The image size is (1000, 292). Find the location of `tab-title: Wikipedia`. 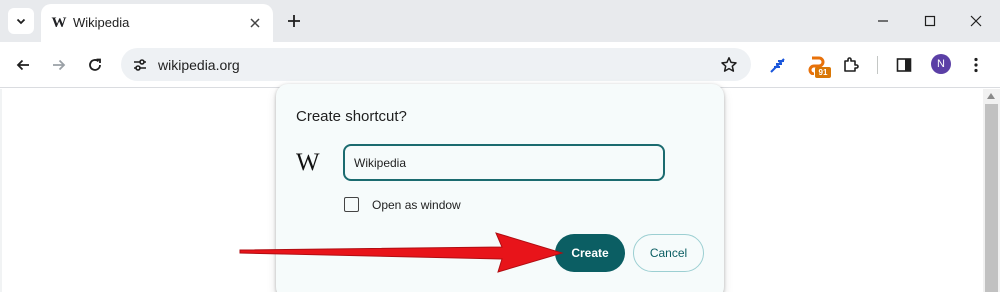

tab-title: Wikipedia is located at coordinates (101, 22).